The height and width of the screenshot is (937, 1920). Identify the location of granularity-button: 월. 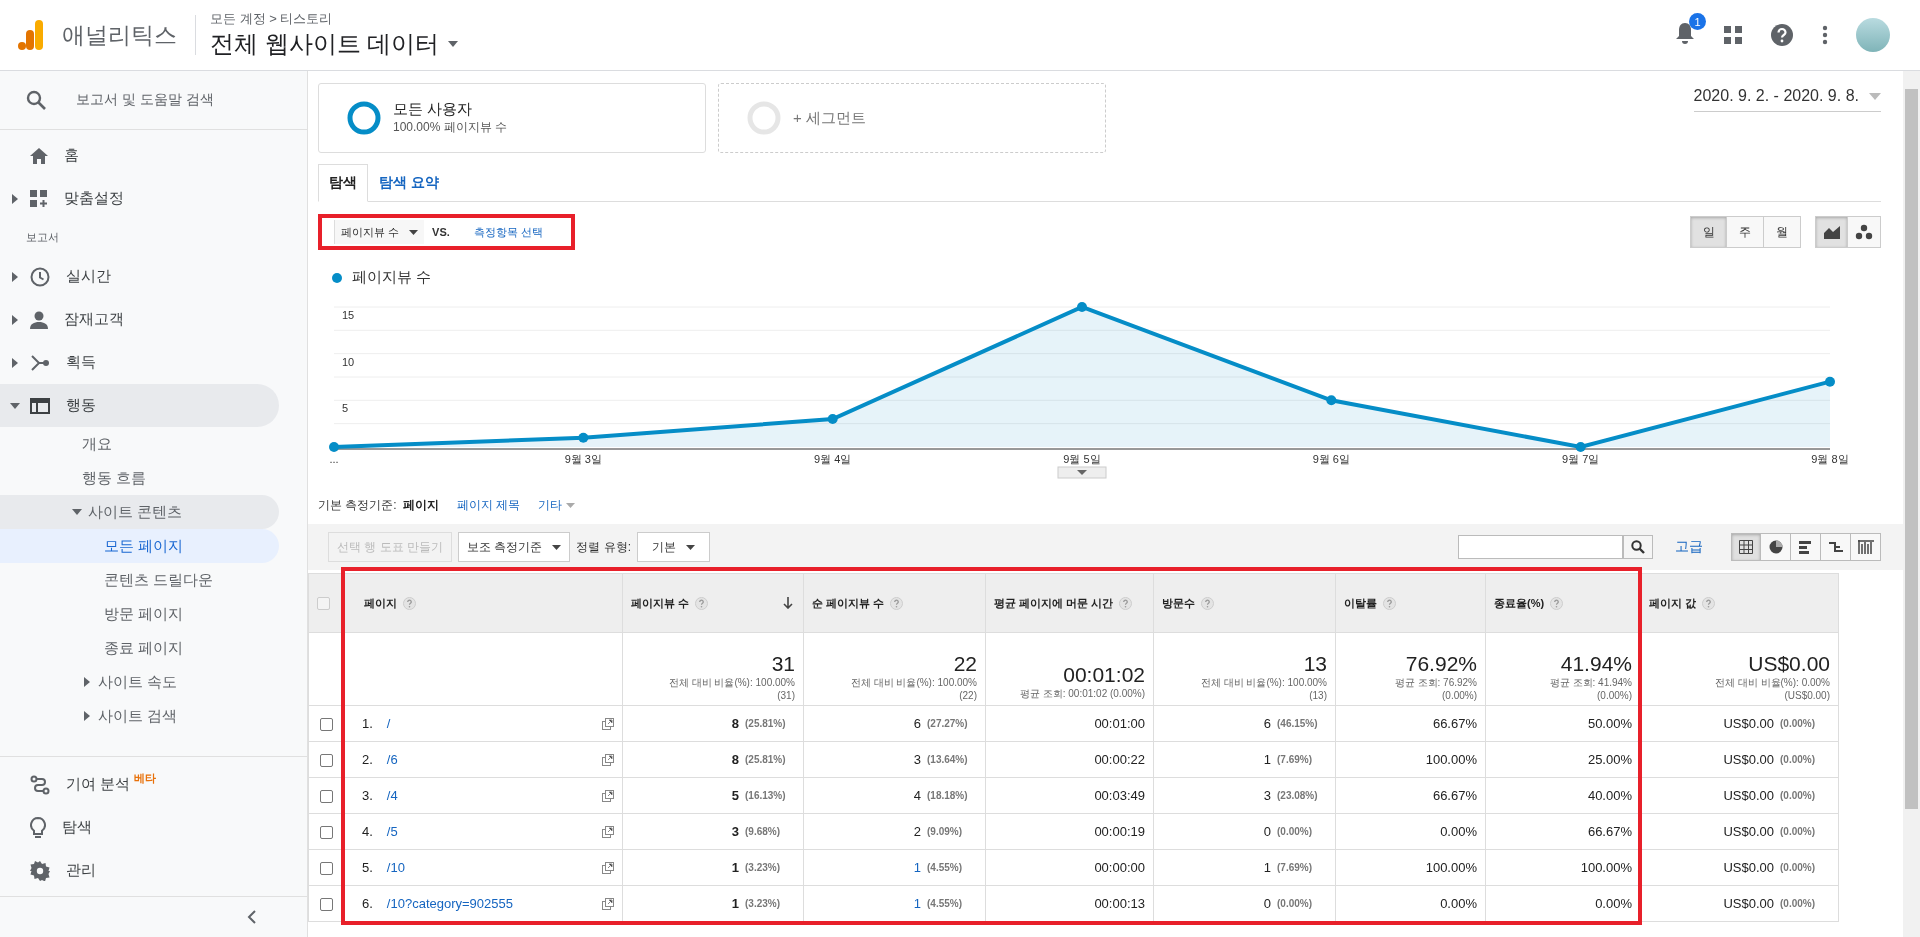
(1782, 232).